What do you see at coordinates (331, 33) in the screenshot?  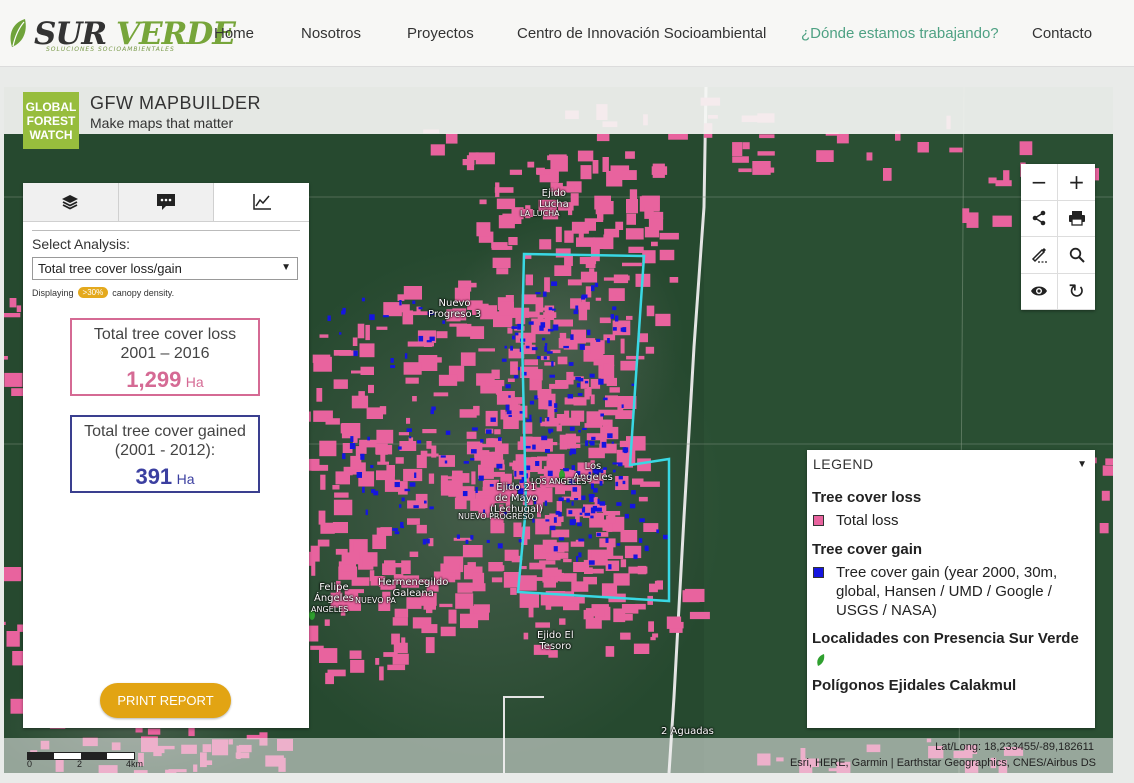 I see `nav-nosotros: Nosotros` at bounding box center [331, 33].